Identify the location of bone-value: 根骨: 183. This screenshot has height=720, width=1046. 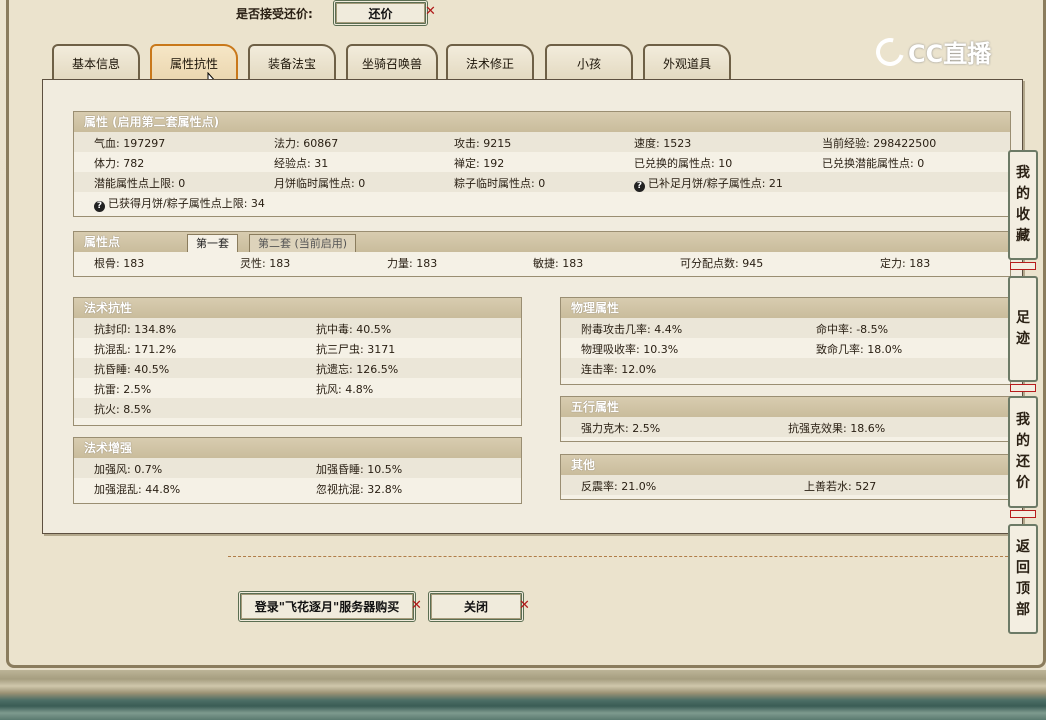
(119, 263).